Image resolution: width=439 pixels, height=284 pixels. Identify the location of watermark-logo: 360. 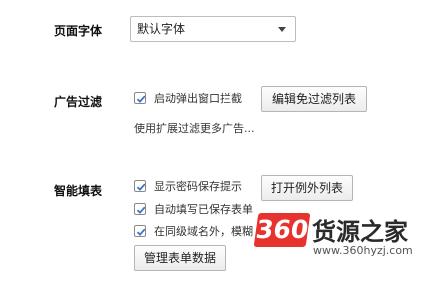
(282, 230).